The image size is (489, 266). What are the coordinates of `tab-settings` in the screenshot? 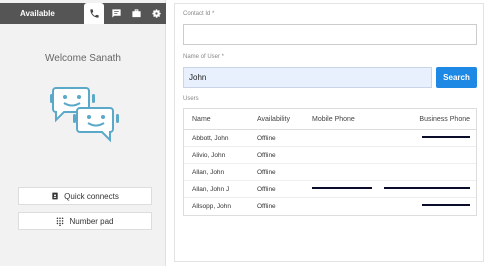 It's located at (156, 13).